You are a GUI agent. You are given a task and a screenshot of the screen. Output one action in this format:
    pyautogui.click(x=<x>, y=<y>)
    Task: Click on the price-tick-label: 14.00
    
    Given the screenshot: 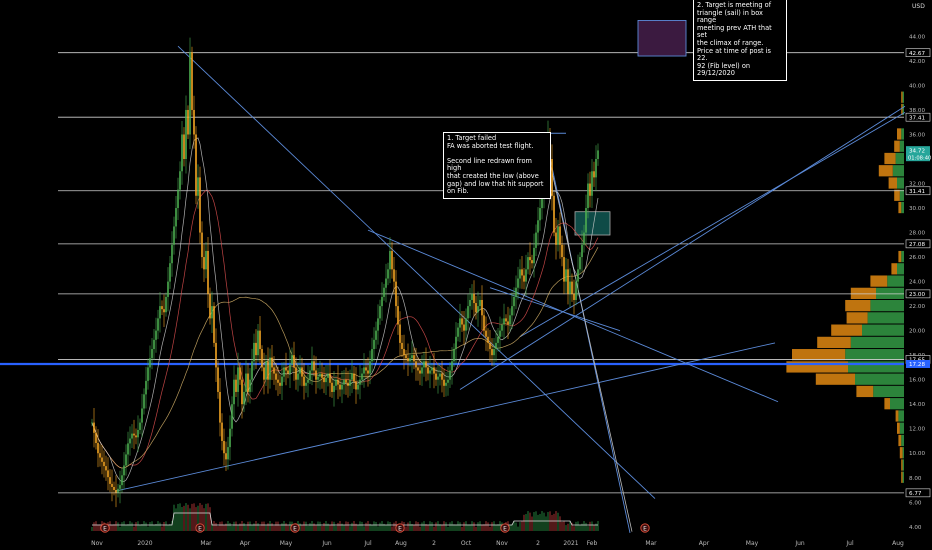 What is the action you would take?
    pyautogui.click(x=917, y=405)
    